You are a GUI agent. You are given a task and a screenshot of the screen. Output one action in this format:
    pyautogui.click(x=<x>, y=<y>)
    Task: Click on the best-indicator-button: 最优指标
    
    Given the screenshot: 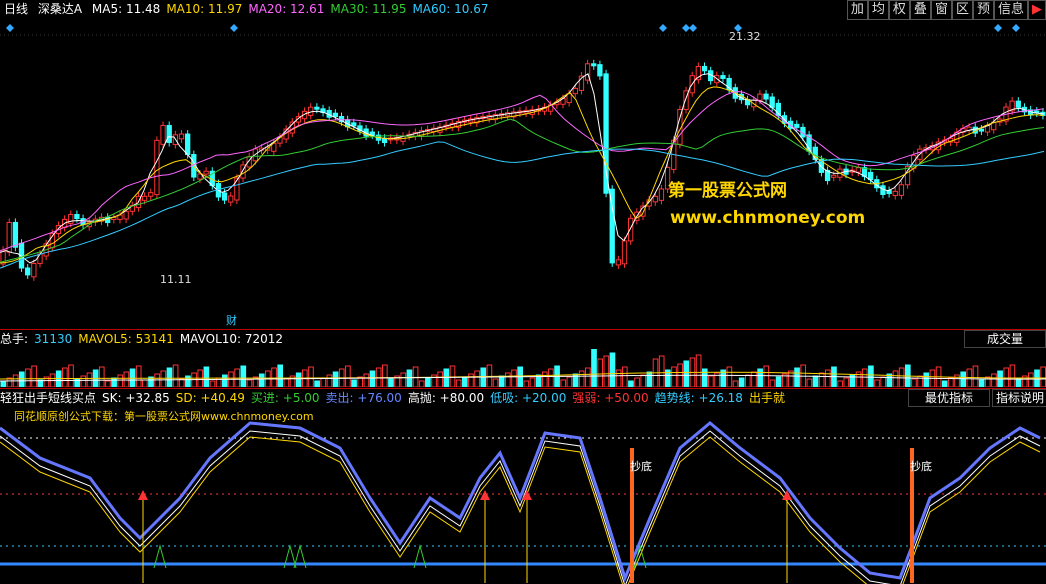 What is the action you would take?
    pyautogui.click(x=949, y=398)
    